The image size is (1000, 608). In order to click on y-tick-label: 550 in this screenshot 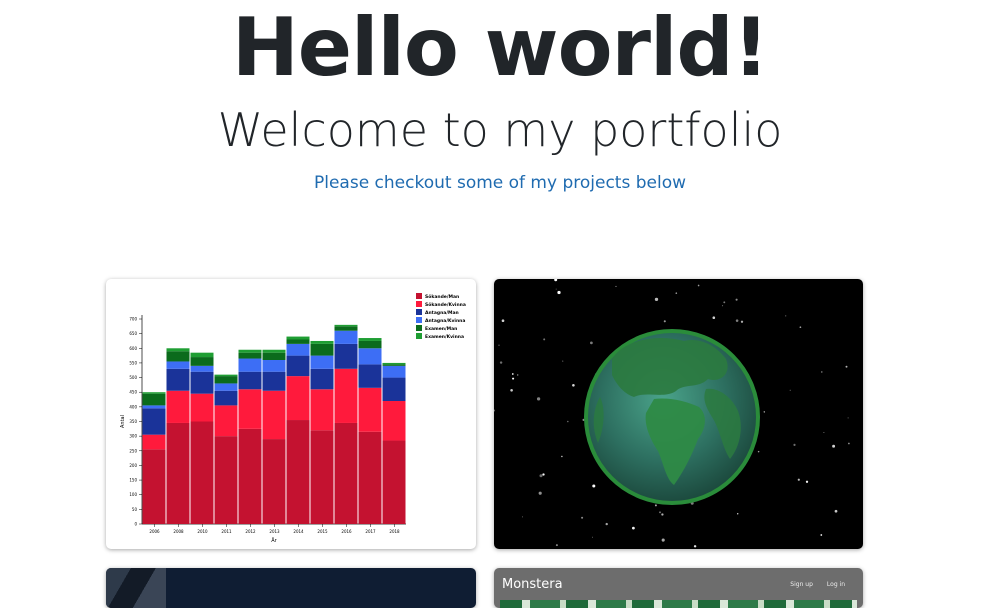, I will do `click(133, 362)`.